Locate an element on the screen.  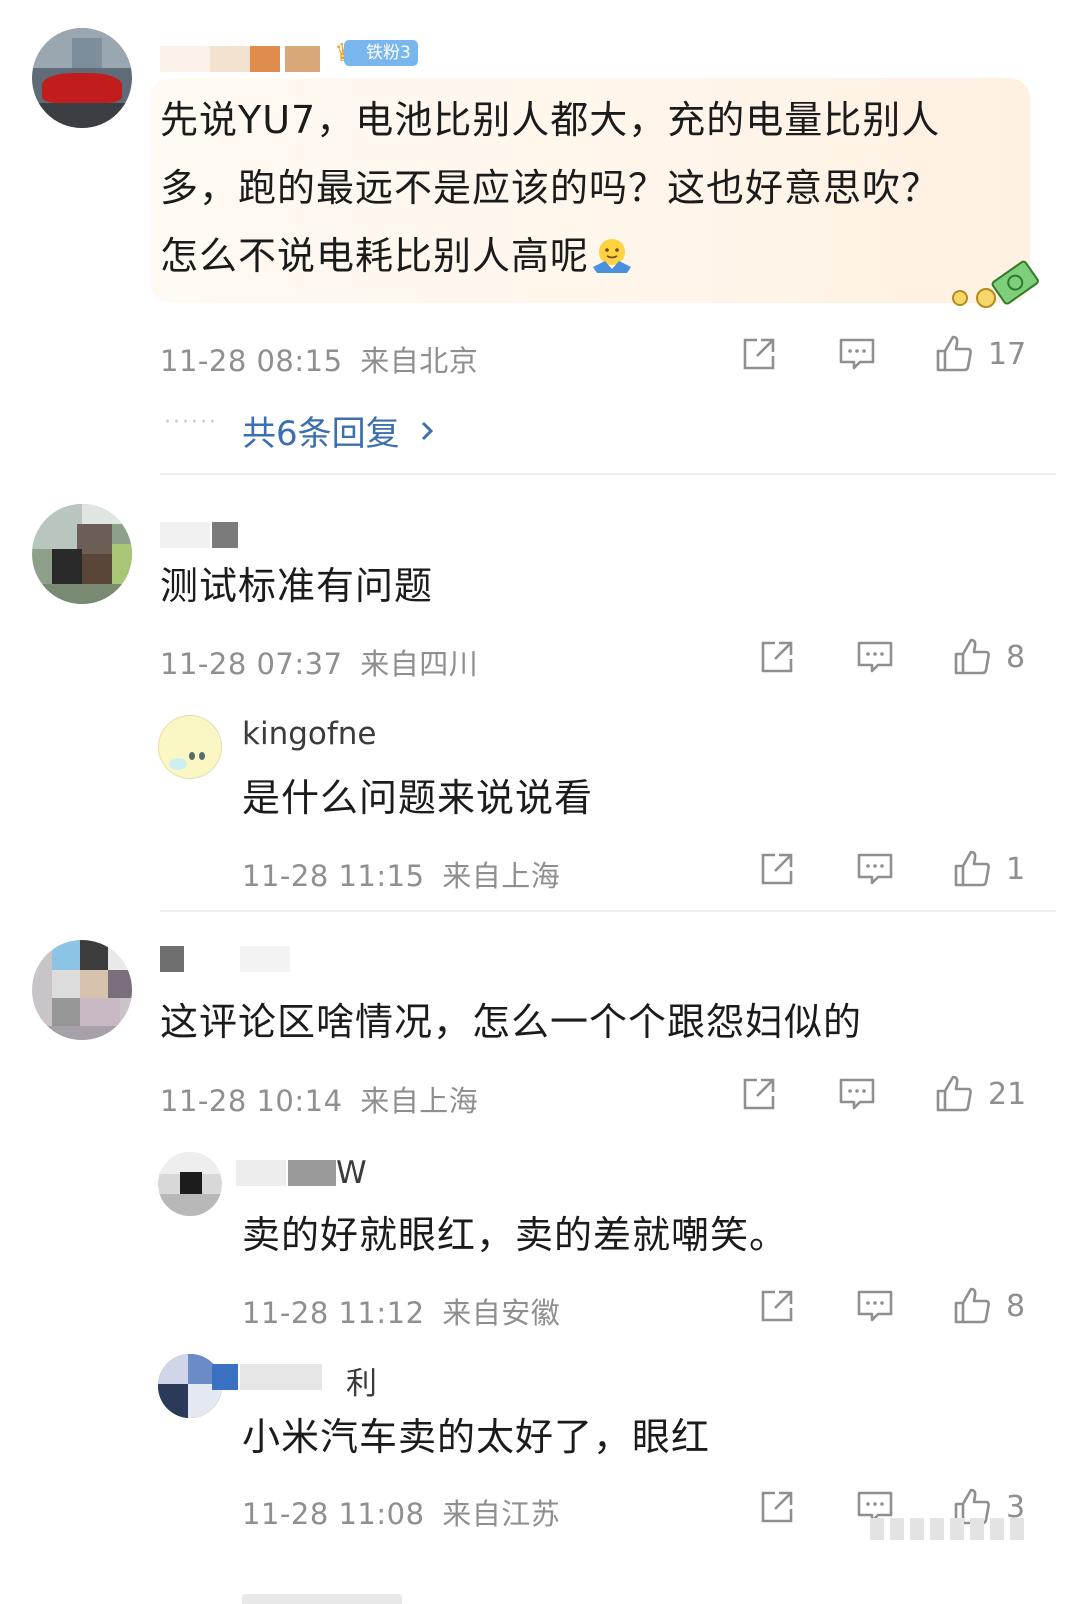
reply-time: 11-28 11:12 is located at coordinates (333, 1313).